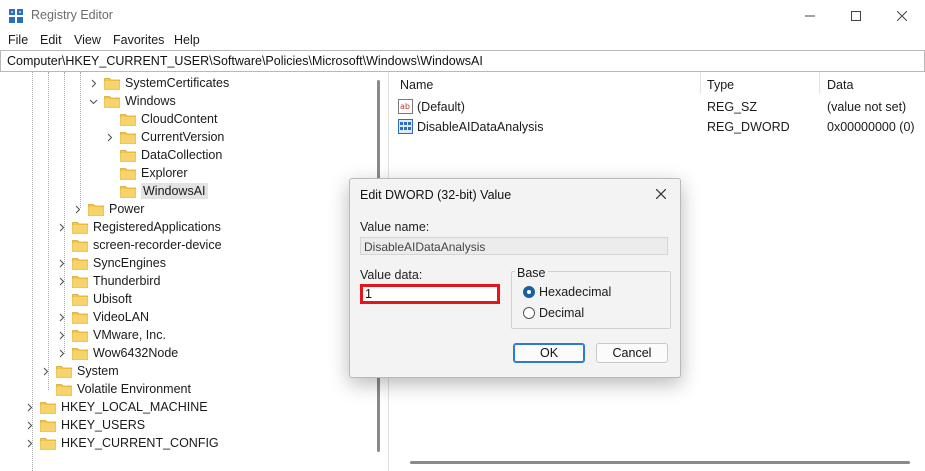 The image size is (925, 471). Describe the element at coordinates (658, 107) in the screenshot. I see `value-row: ab (Default) REG_SZ (value not set)` at that location.